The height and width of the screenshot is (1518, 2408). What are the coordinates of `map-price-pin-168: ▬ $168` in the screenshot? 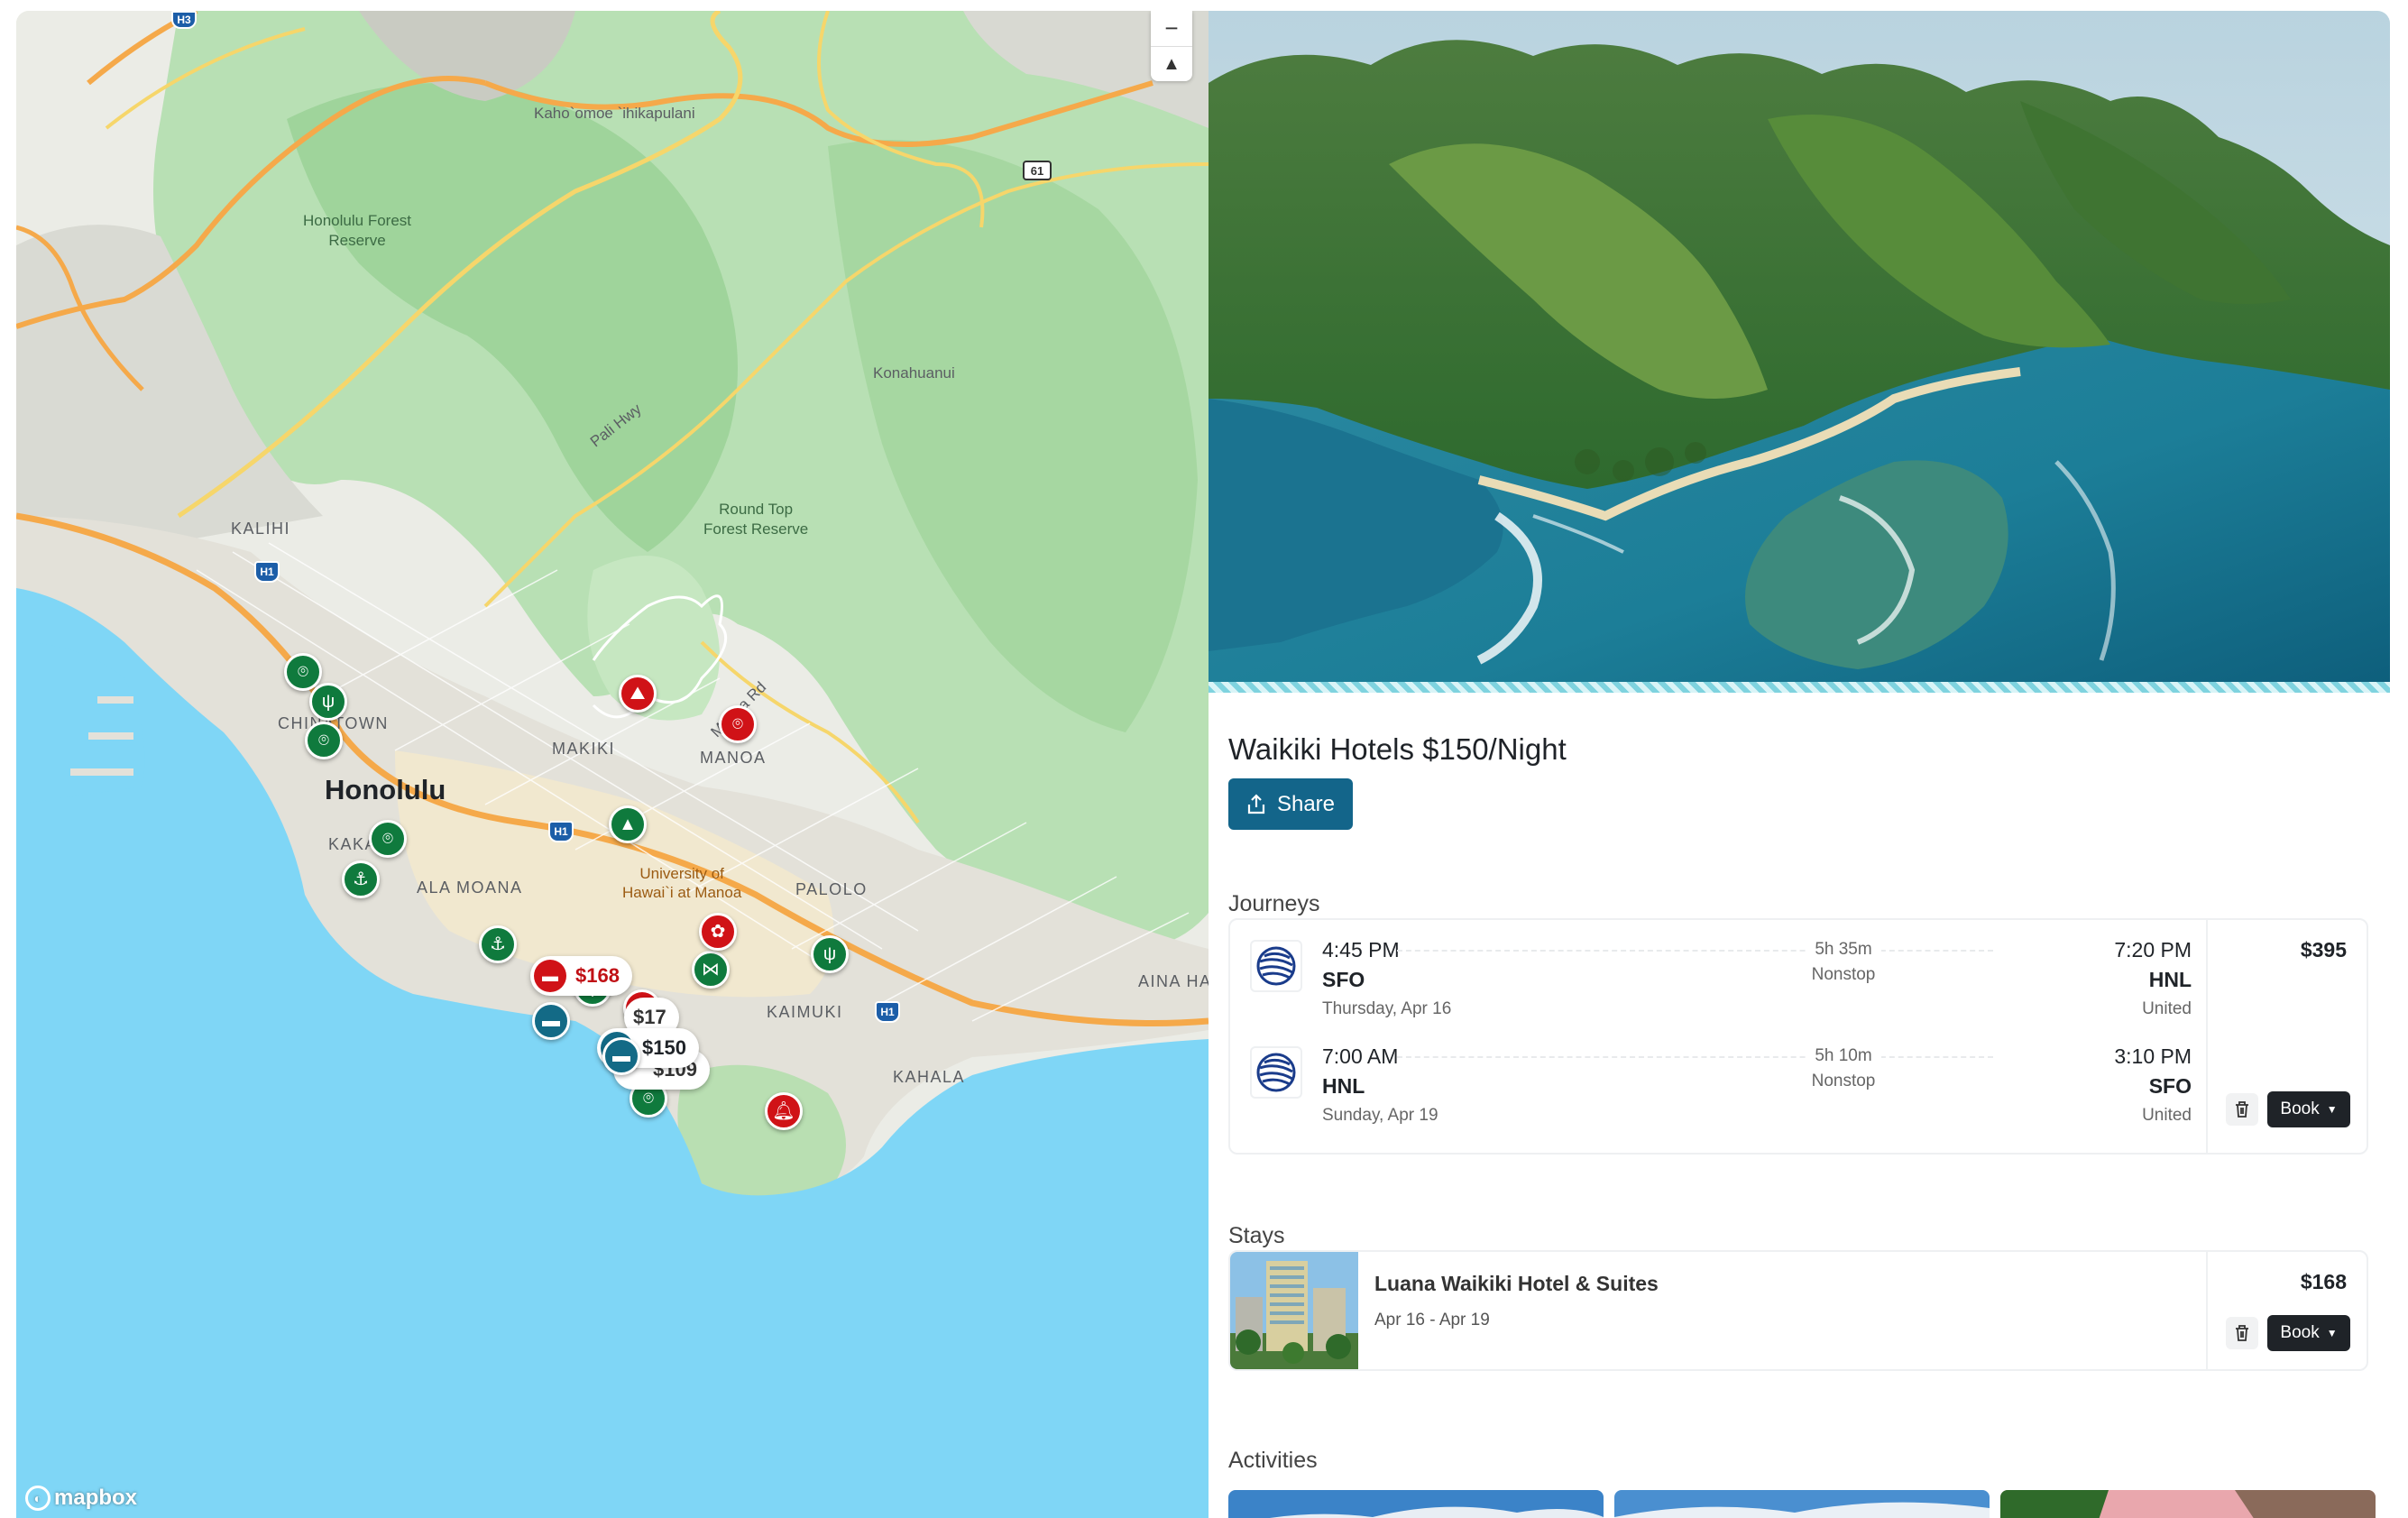 It's located at (581, 976).